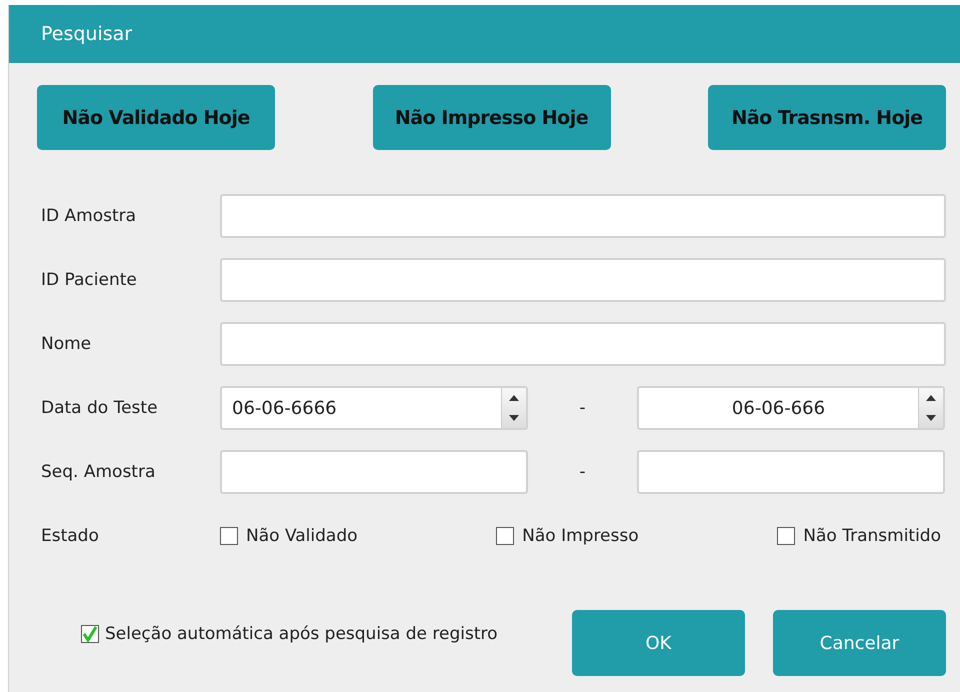 This screenshot has height=692, width=960. I want to click on field-label: ID Amostra, so click(89, 216).